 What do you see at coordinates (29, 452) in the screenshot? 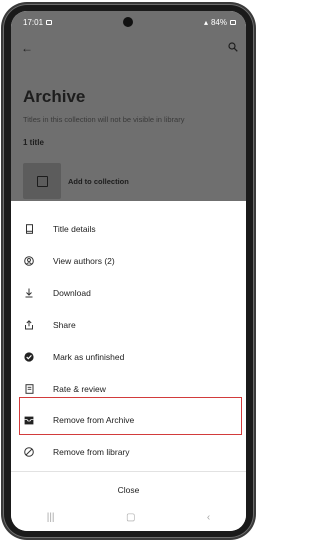
I see `ban-icon` at bounding box center [29, 452].